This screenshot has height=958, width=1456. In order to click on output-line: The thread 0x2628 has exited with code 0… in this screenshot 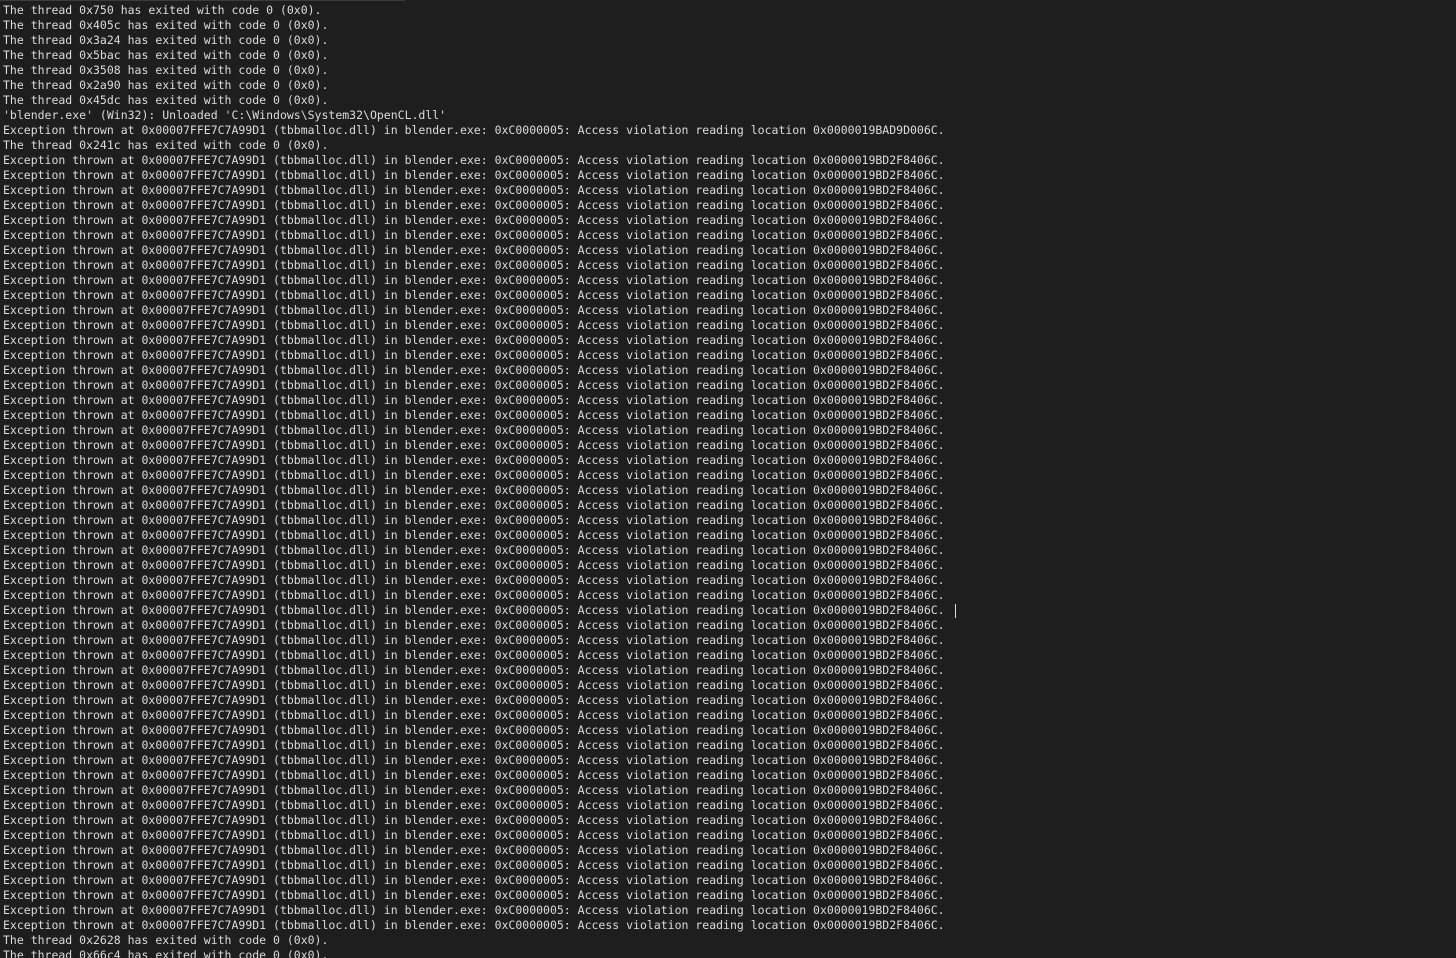, I will do `click(474, 940)`.